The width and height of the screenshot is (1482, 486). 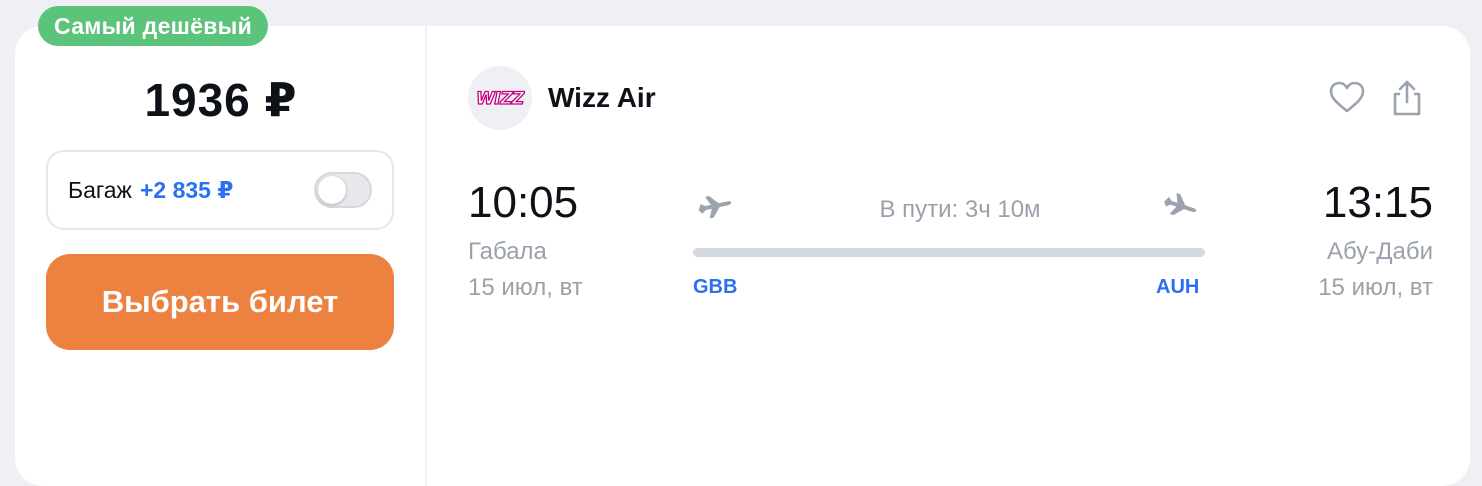 I want to click on cheapest-badge: Самый дешёвый, so click(x=153, y=26).